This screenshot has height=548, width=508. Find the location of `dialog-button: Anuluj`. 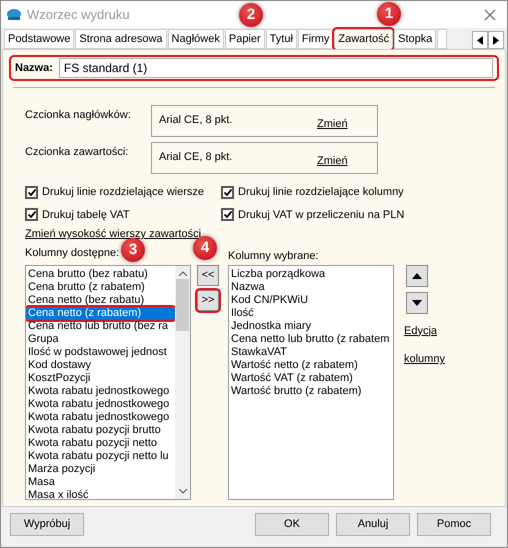

dialog-button: Anuluj is located at coordinates (373, 524).